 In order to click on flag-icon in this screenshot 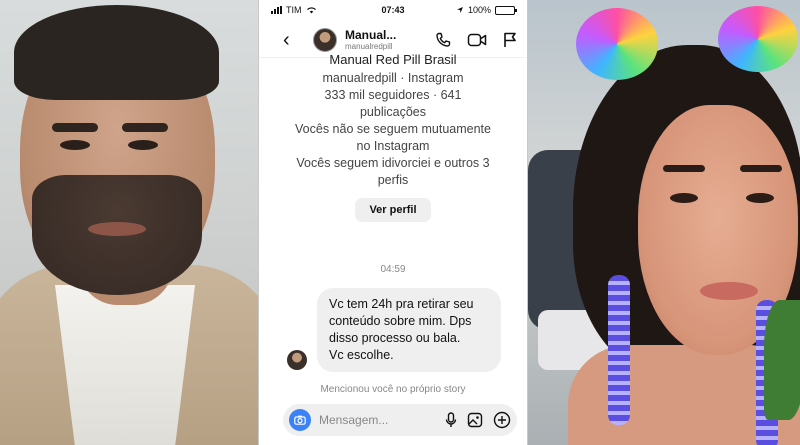, I will do `click(510, 40)`.